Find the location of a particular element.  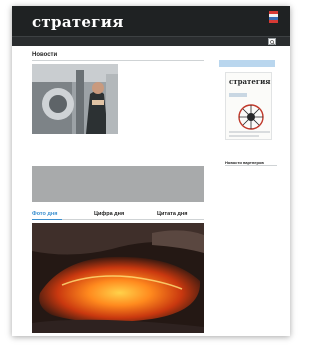

tab-quote-of-day: Цитата дня is located at coordinates (172, 214).